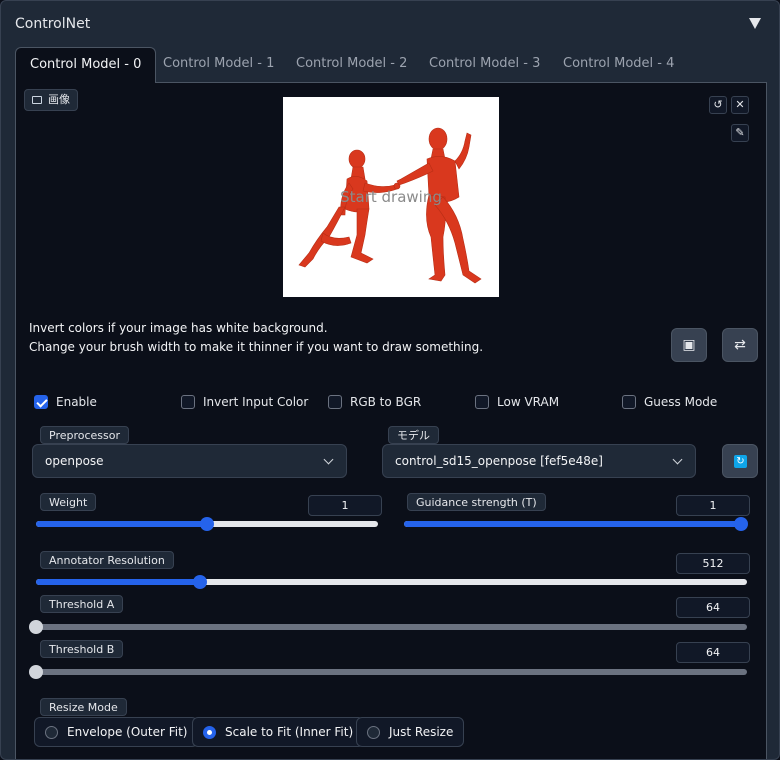 The image size is (780, 760). Describe the element at coordinates (476, 502) in the screenshot. I see `guidance-strength-label: Guidance strength (T)` at that location.